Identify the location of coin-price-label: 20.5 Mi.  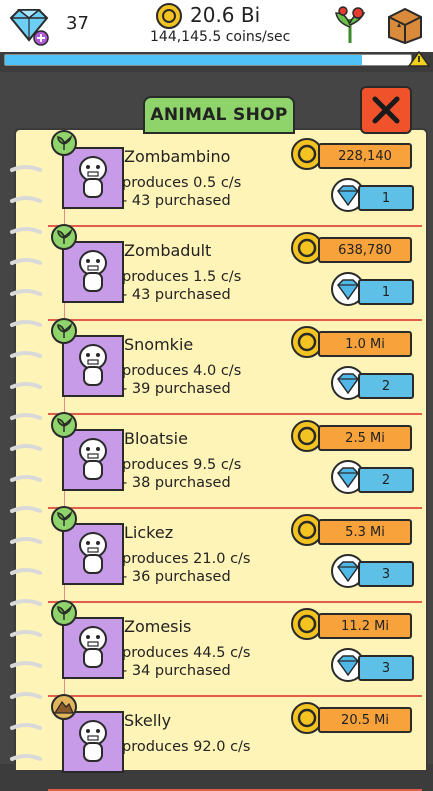
(365, 720).